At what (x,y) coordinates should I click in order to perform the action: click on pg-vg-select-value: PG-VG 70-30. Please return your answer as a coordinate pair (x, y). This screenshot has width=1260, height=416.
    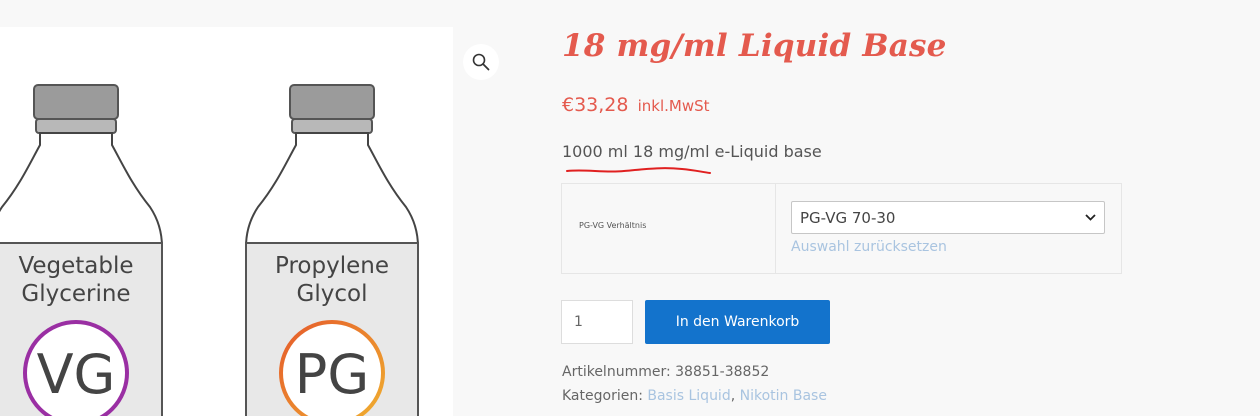
    Looking at the image, I should click on (848, 217).